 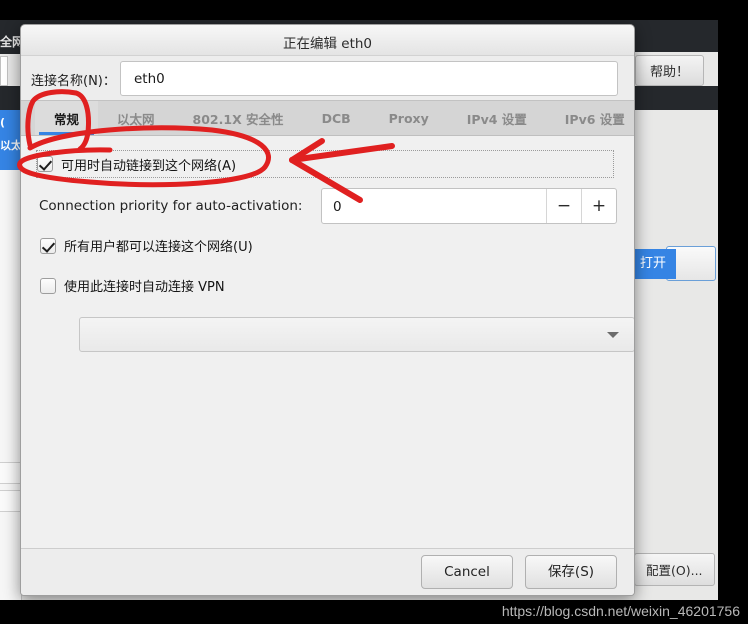 I want to click on connection-priority-value: 0, so click(x=434, y=206).